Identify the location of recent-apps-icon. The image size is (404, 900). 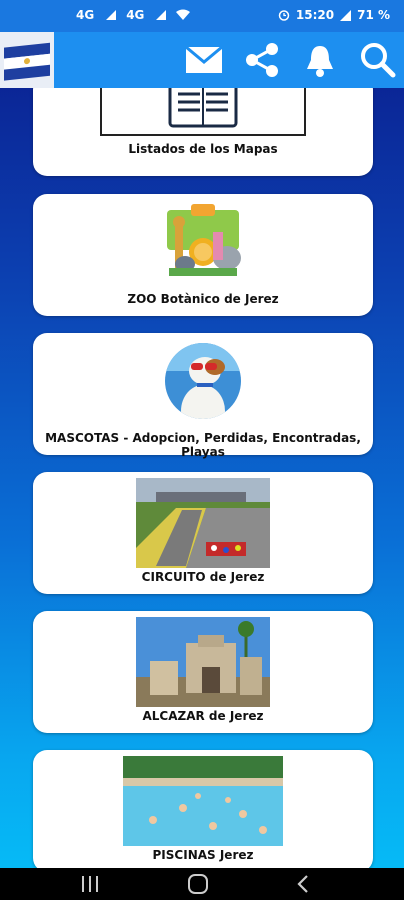
(90, 884).